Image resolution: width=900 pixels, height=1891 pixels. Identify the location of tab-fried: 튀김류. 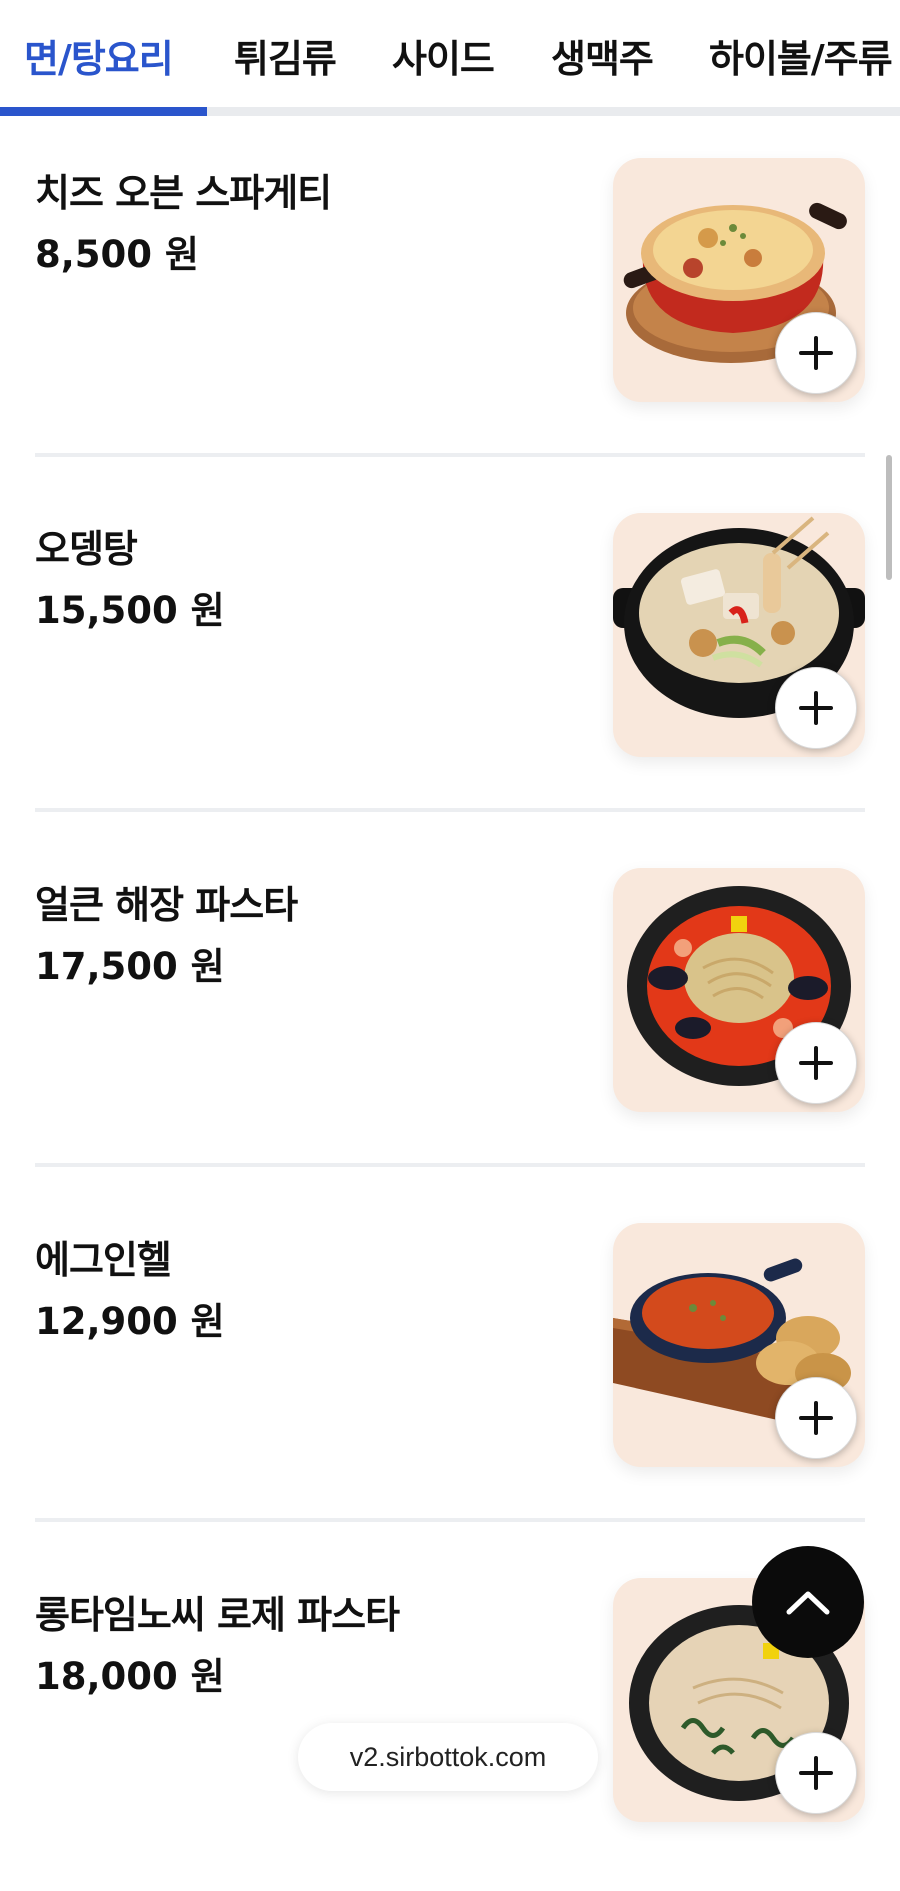
(285, 55).